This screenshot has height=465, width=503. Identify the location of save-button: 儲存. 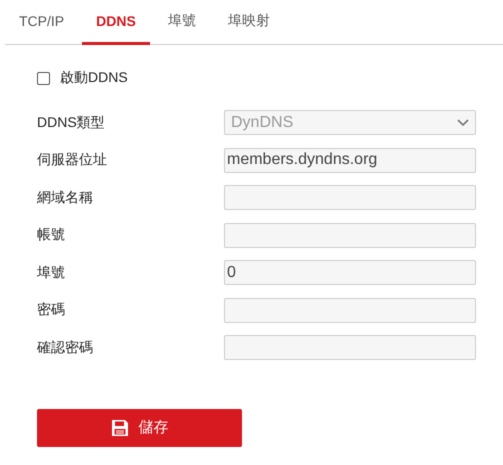
(139, 427).